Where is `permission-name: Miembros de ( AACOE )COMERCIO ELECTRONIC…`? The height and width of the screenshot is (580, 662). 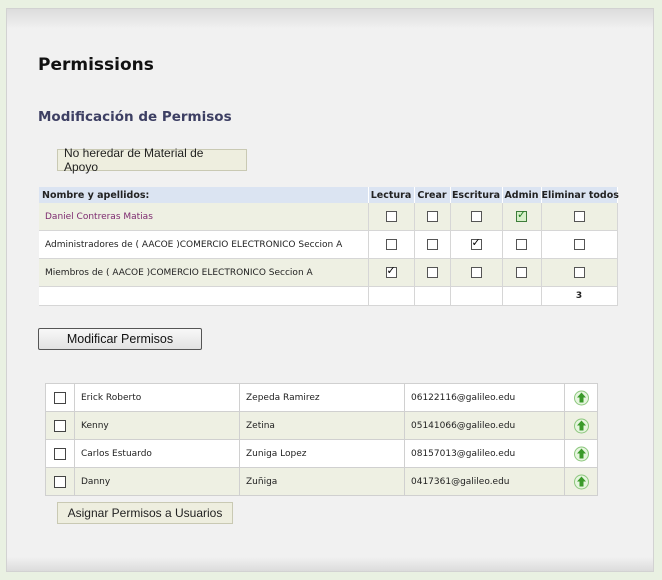
permission-name: Miembros de ( AACOE )COMERCIO ELECTRONIC… is located at coordinates (204, 272).